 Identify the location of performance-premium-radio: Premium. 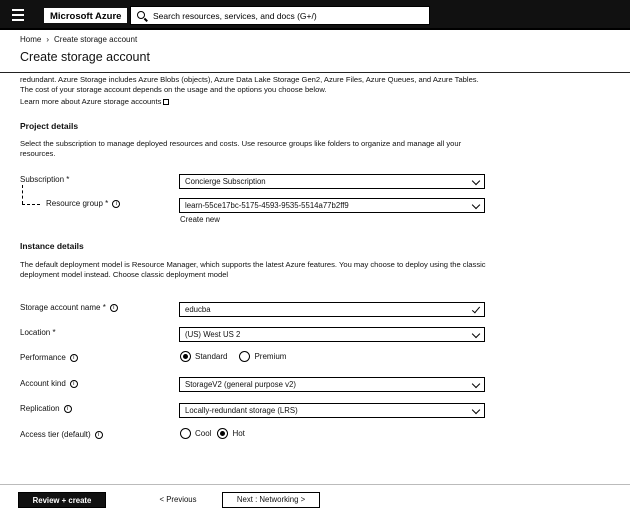
(262, 356).